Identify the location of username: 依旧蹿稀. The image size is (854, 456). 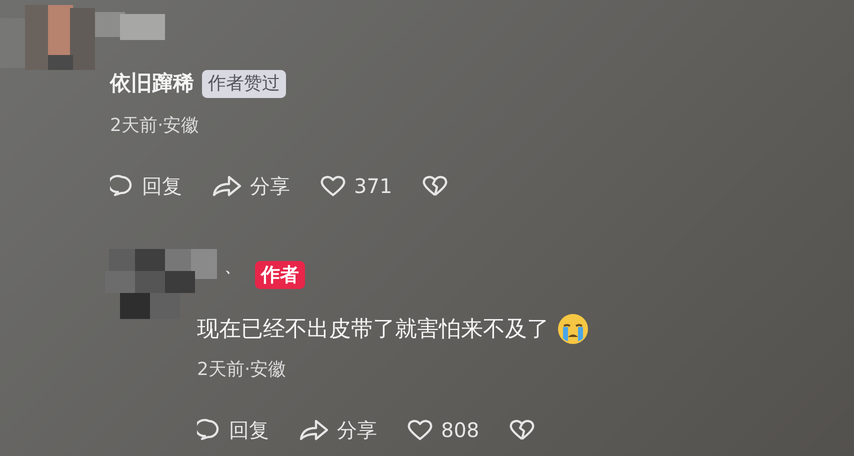
(152, 83).